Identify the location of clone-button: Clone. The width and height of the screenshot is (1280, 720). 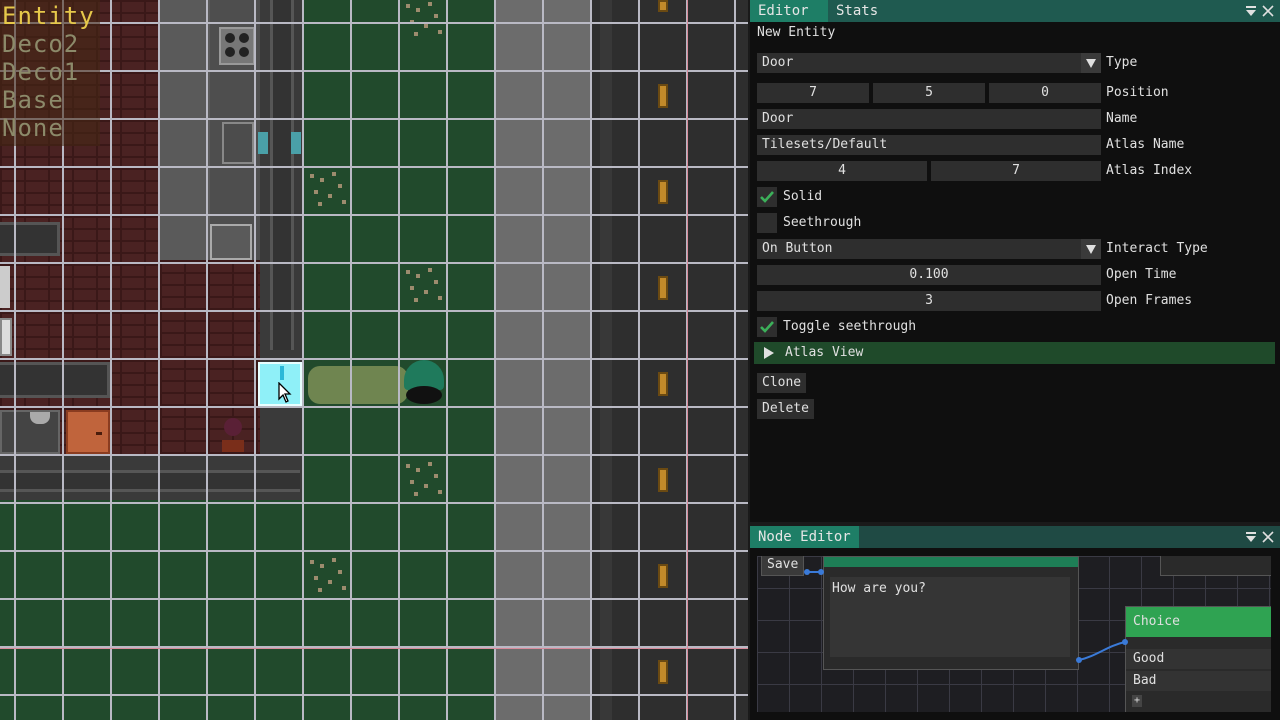
(782, 383).